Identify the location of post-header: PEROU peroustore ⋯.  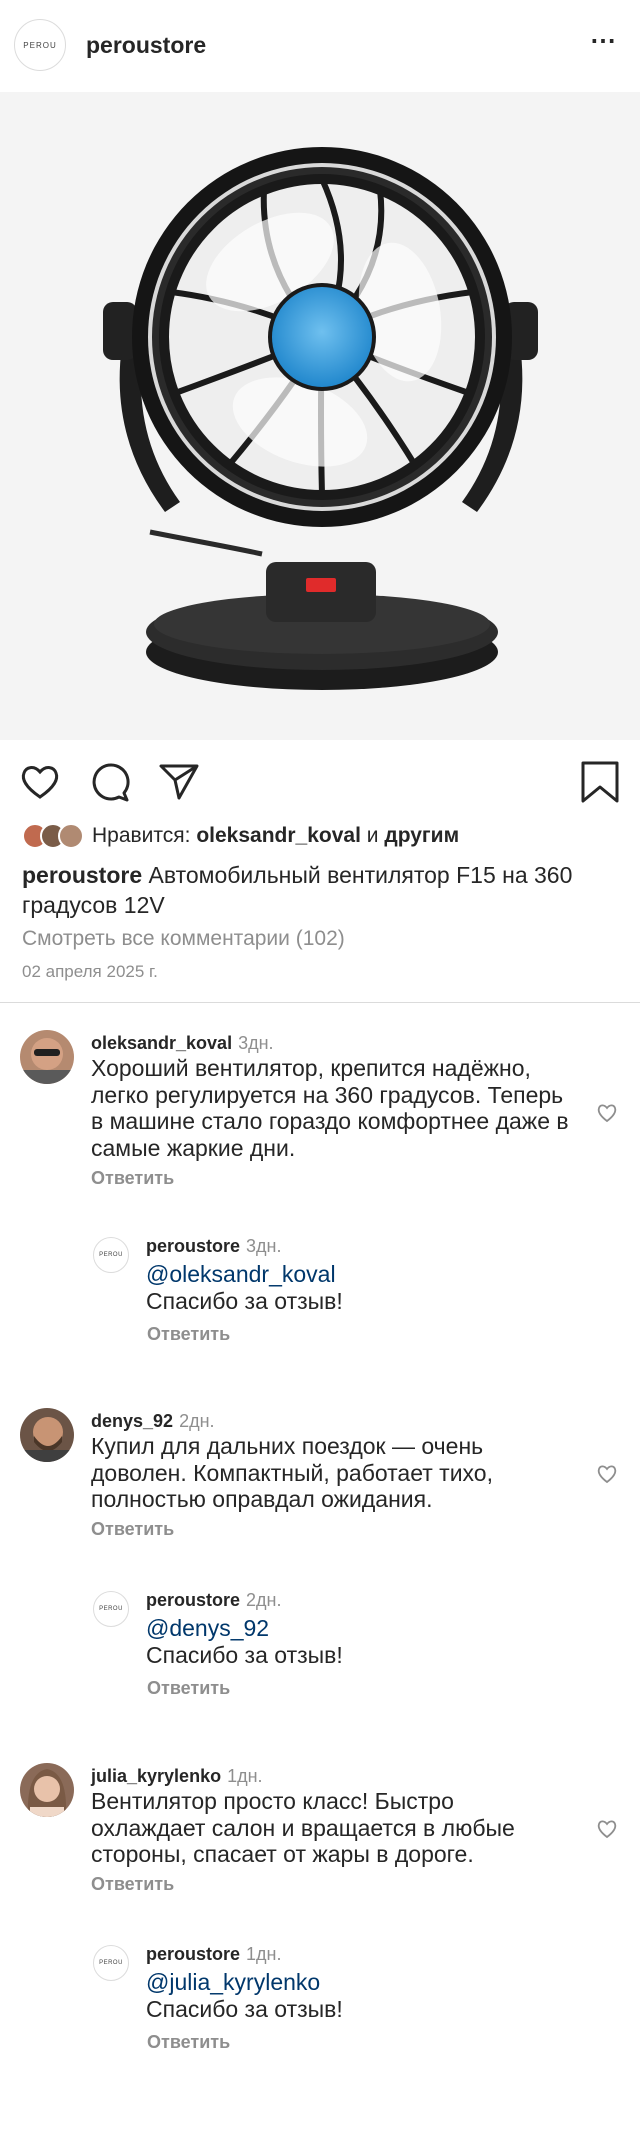
(320, 46).